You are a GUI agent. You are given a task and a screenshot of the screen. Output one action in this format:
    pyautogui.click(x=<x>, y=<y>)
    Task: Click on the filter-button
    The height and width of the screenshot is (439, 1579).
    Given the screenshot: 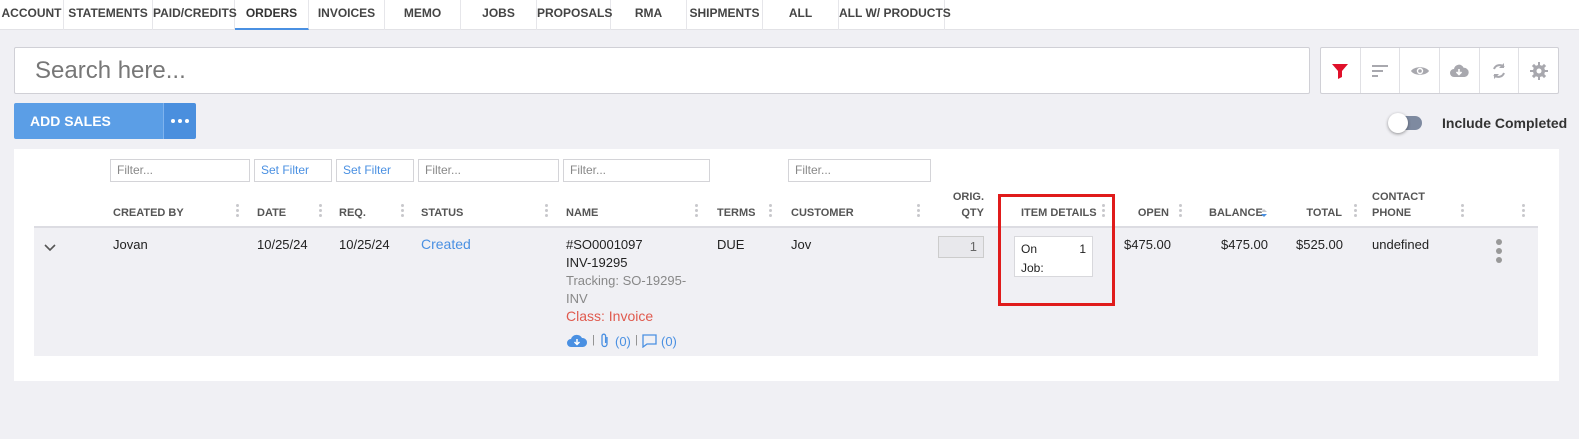 What is the action you would take?
    pyautogui.click(x=1341, y=70)
    